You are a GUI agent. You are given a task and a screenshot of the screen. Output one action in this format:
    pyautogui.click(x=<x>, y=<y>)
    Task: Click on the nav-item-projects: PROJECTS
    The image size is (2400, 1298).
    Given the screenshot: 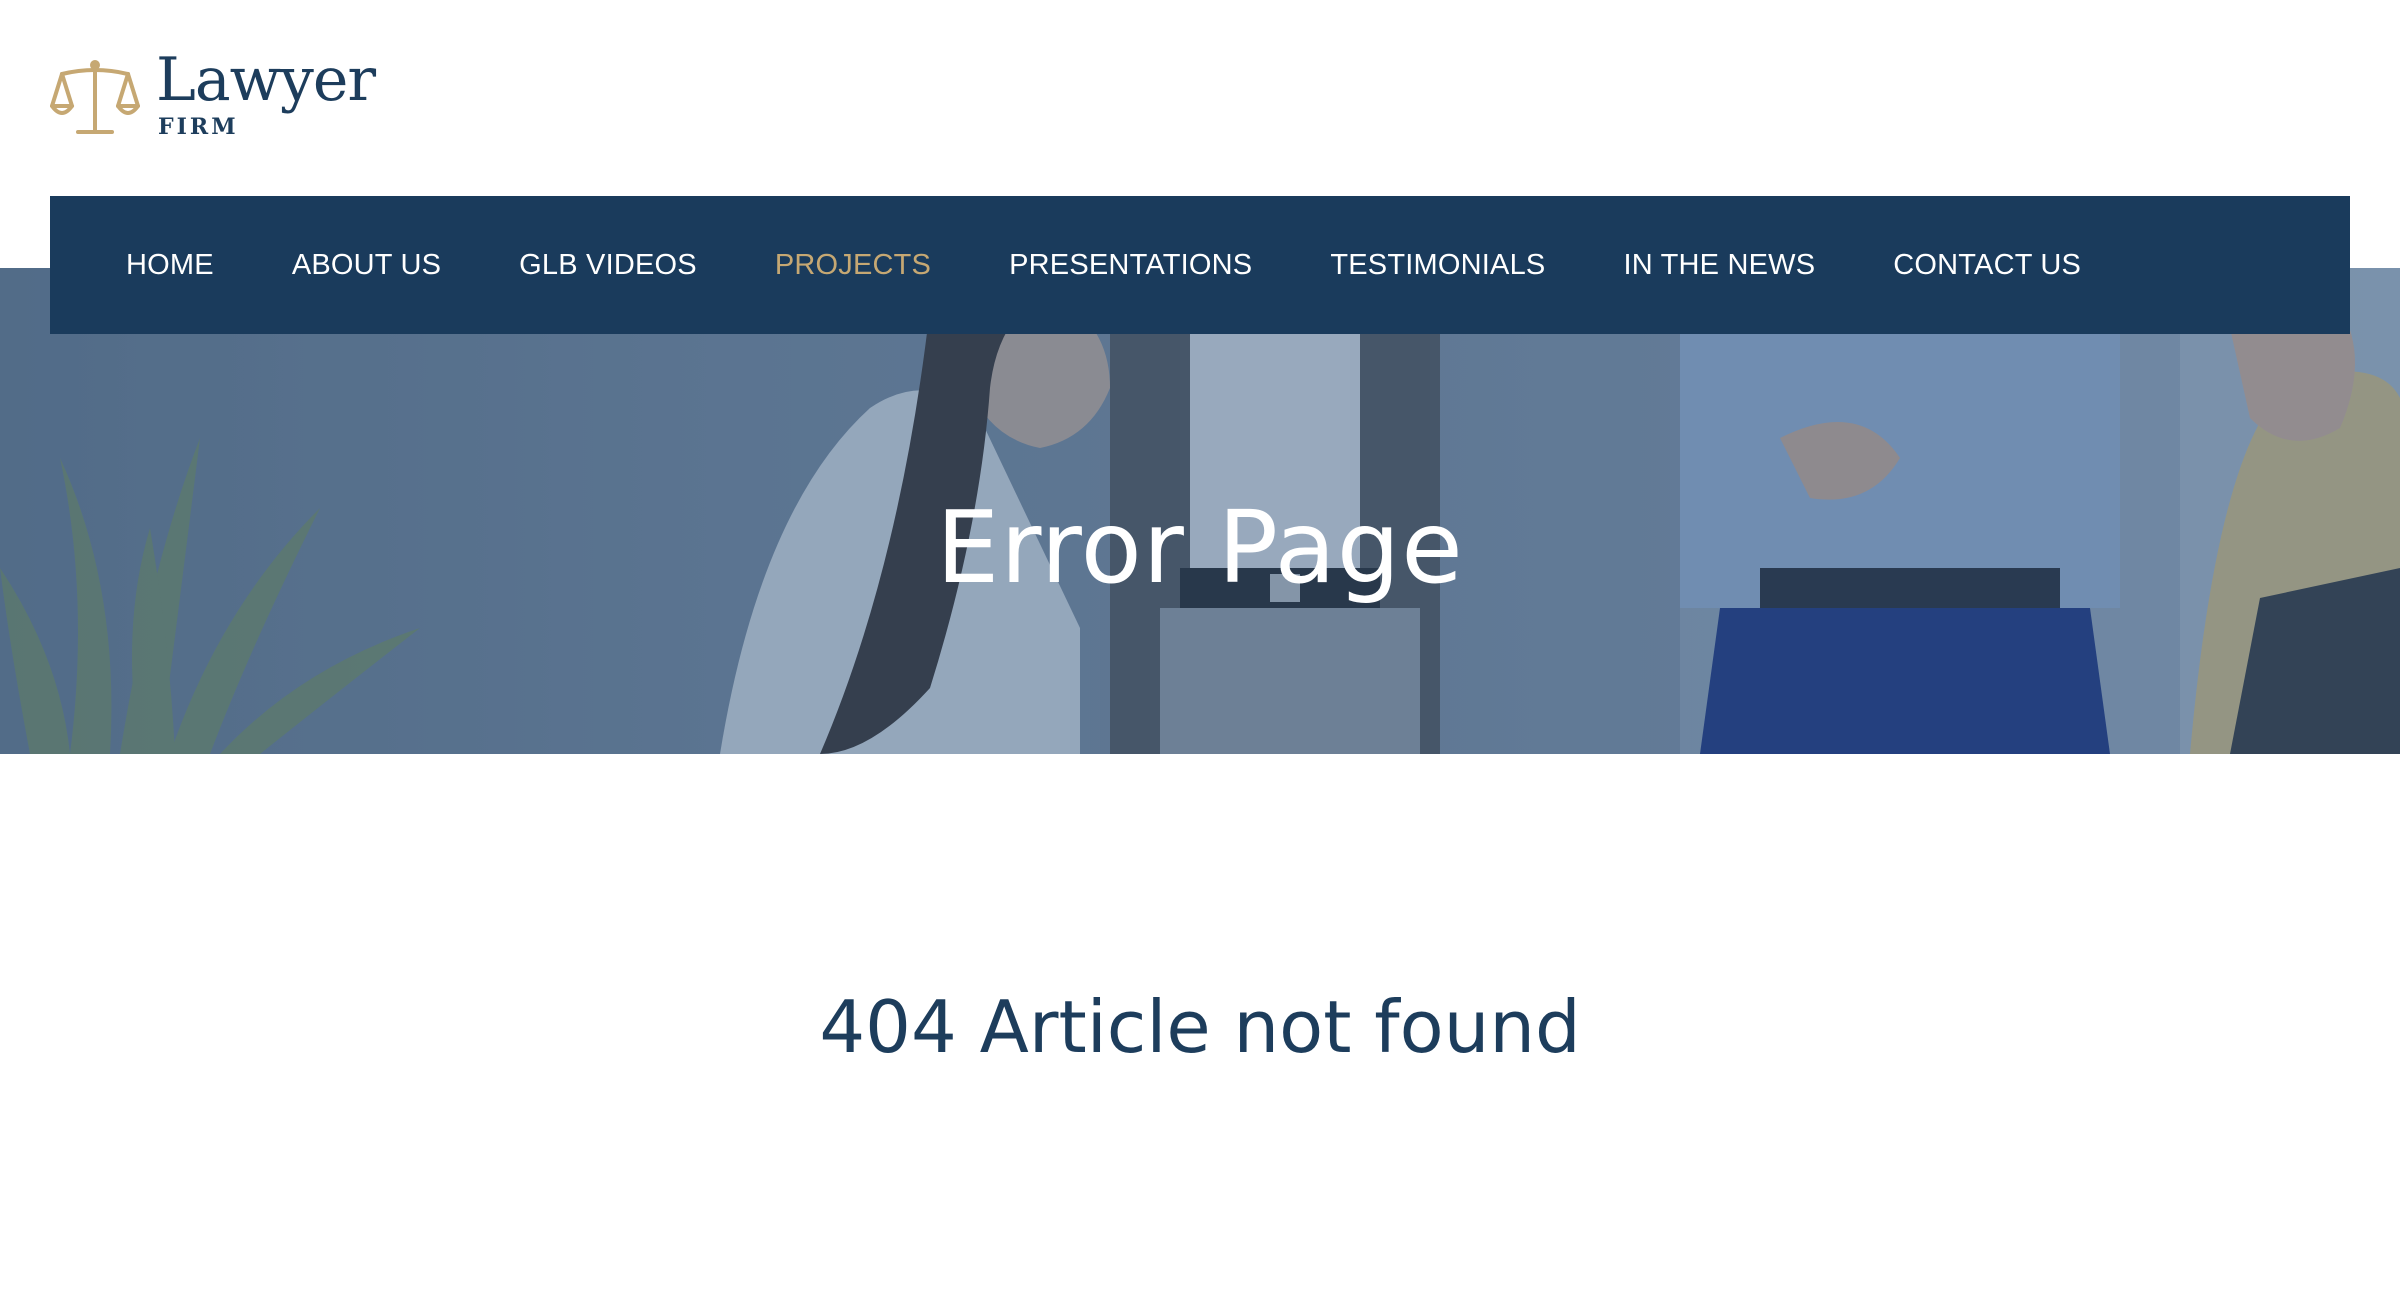 What is the action you would take?
    pyautogui.click(x=853, y=265)
    